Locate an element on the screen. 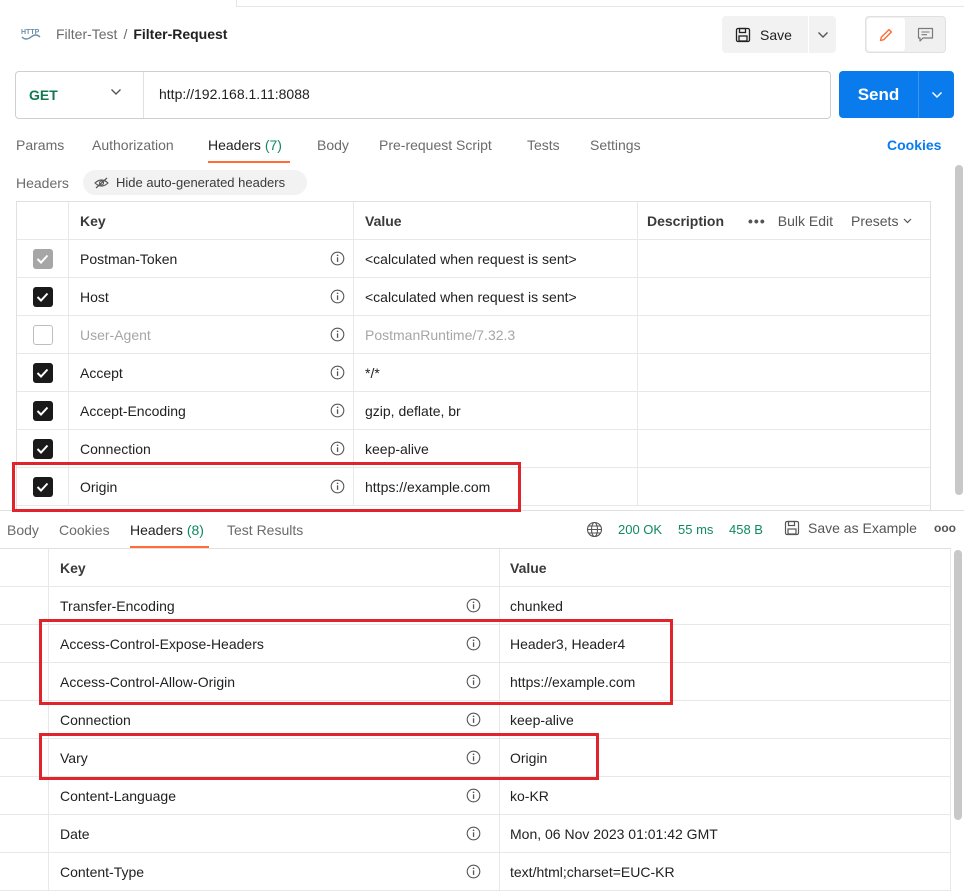 The image size is (964, 891). table-row: User-Agent PostmanRuntime/7.32.3 is located at coordinates (473, 335).